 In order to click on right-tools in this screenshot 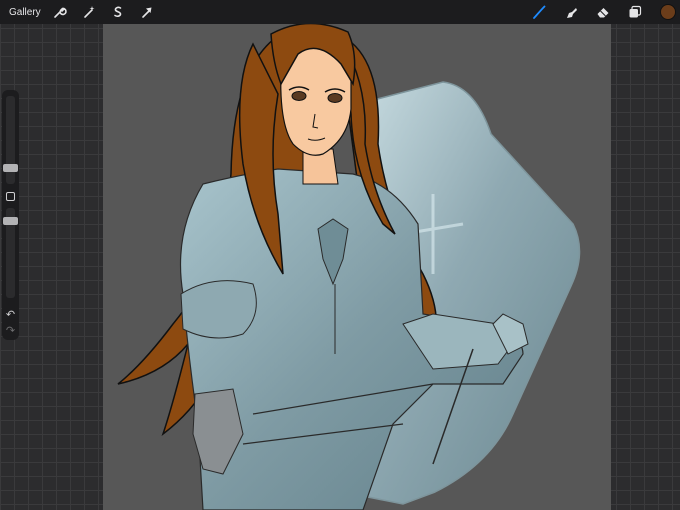, I will do `click(606, 12)`.